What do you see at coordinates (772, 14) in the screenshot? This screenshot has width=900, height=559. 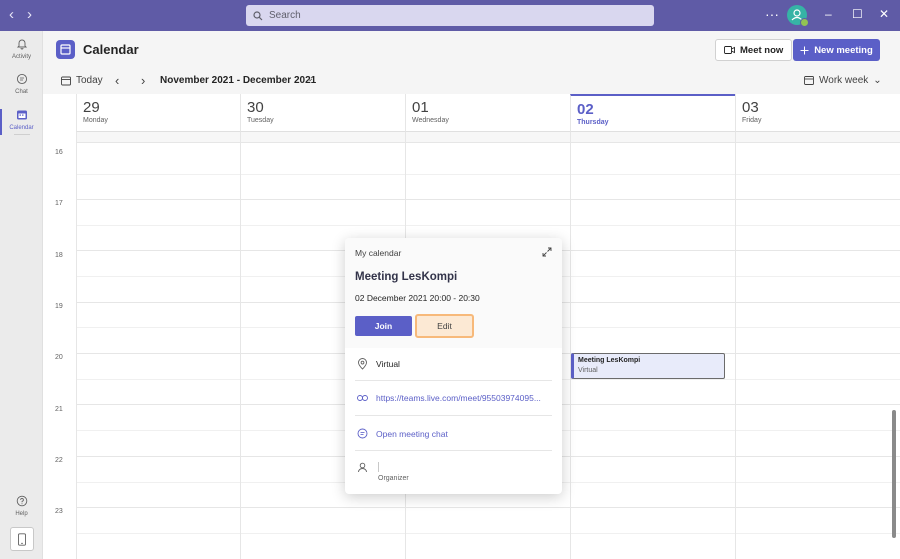 I see `more-options-icon: ···` at bounding box center [772, 14].